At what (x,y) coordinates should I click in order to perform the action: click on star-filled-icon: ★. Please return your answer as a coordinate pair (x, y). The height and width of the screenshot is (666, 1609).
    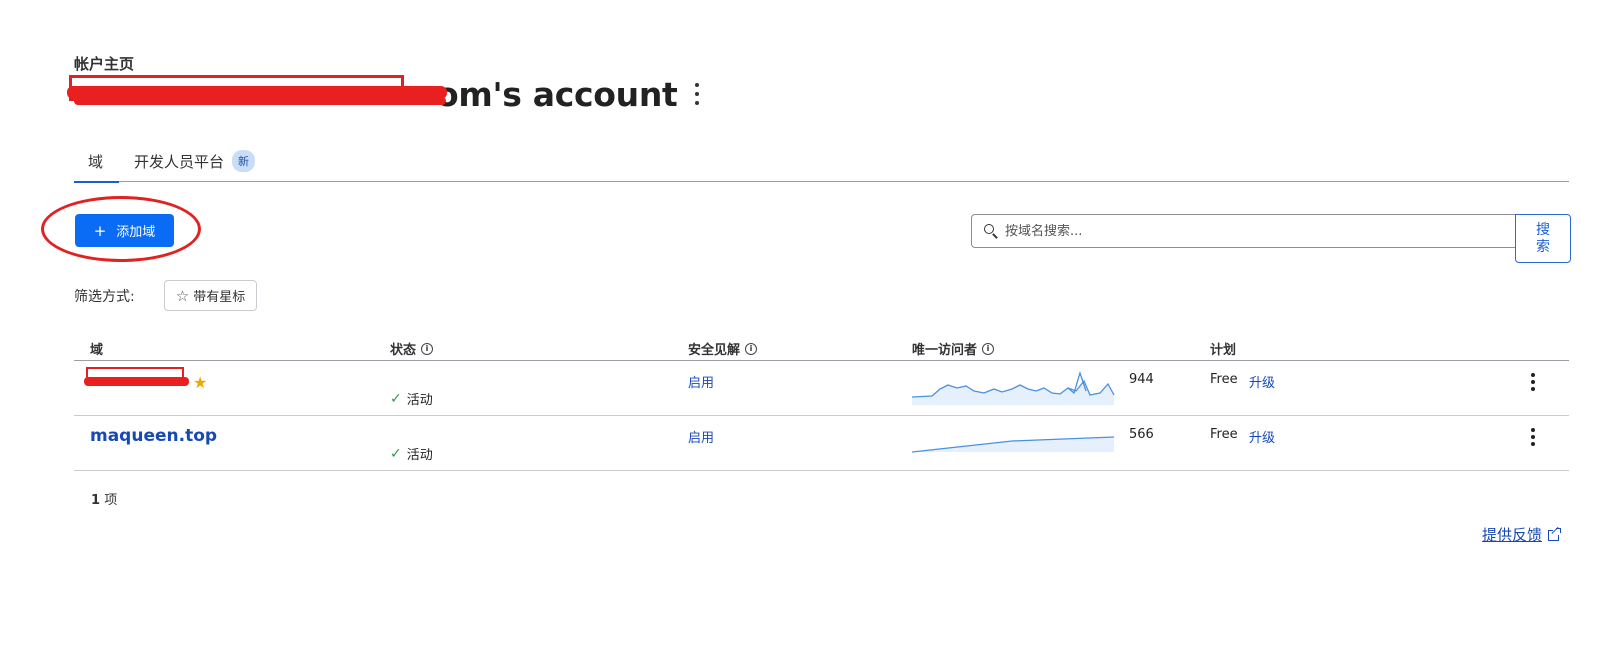
    Looking at the image, I should click on (200, 382).